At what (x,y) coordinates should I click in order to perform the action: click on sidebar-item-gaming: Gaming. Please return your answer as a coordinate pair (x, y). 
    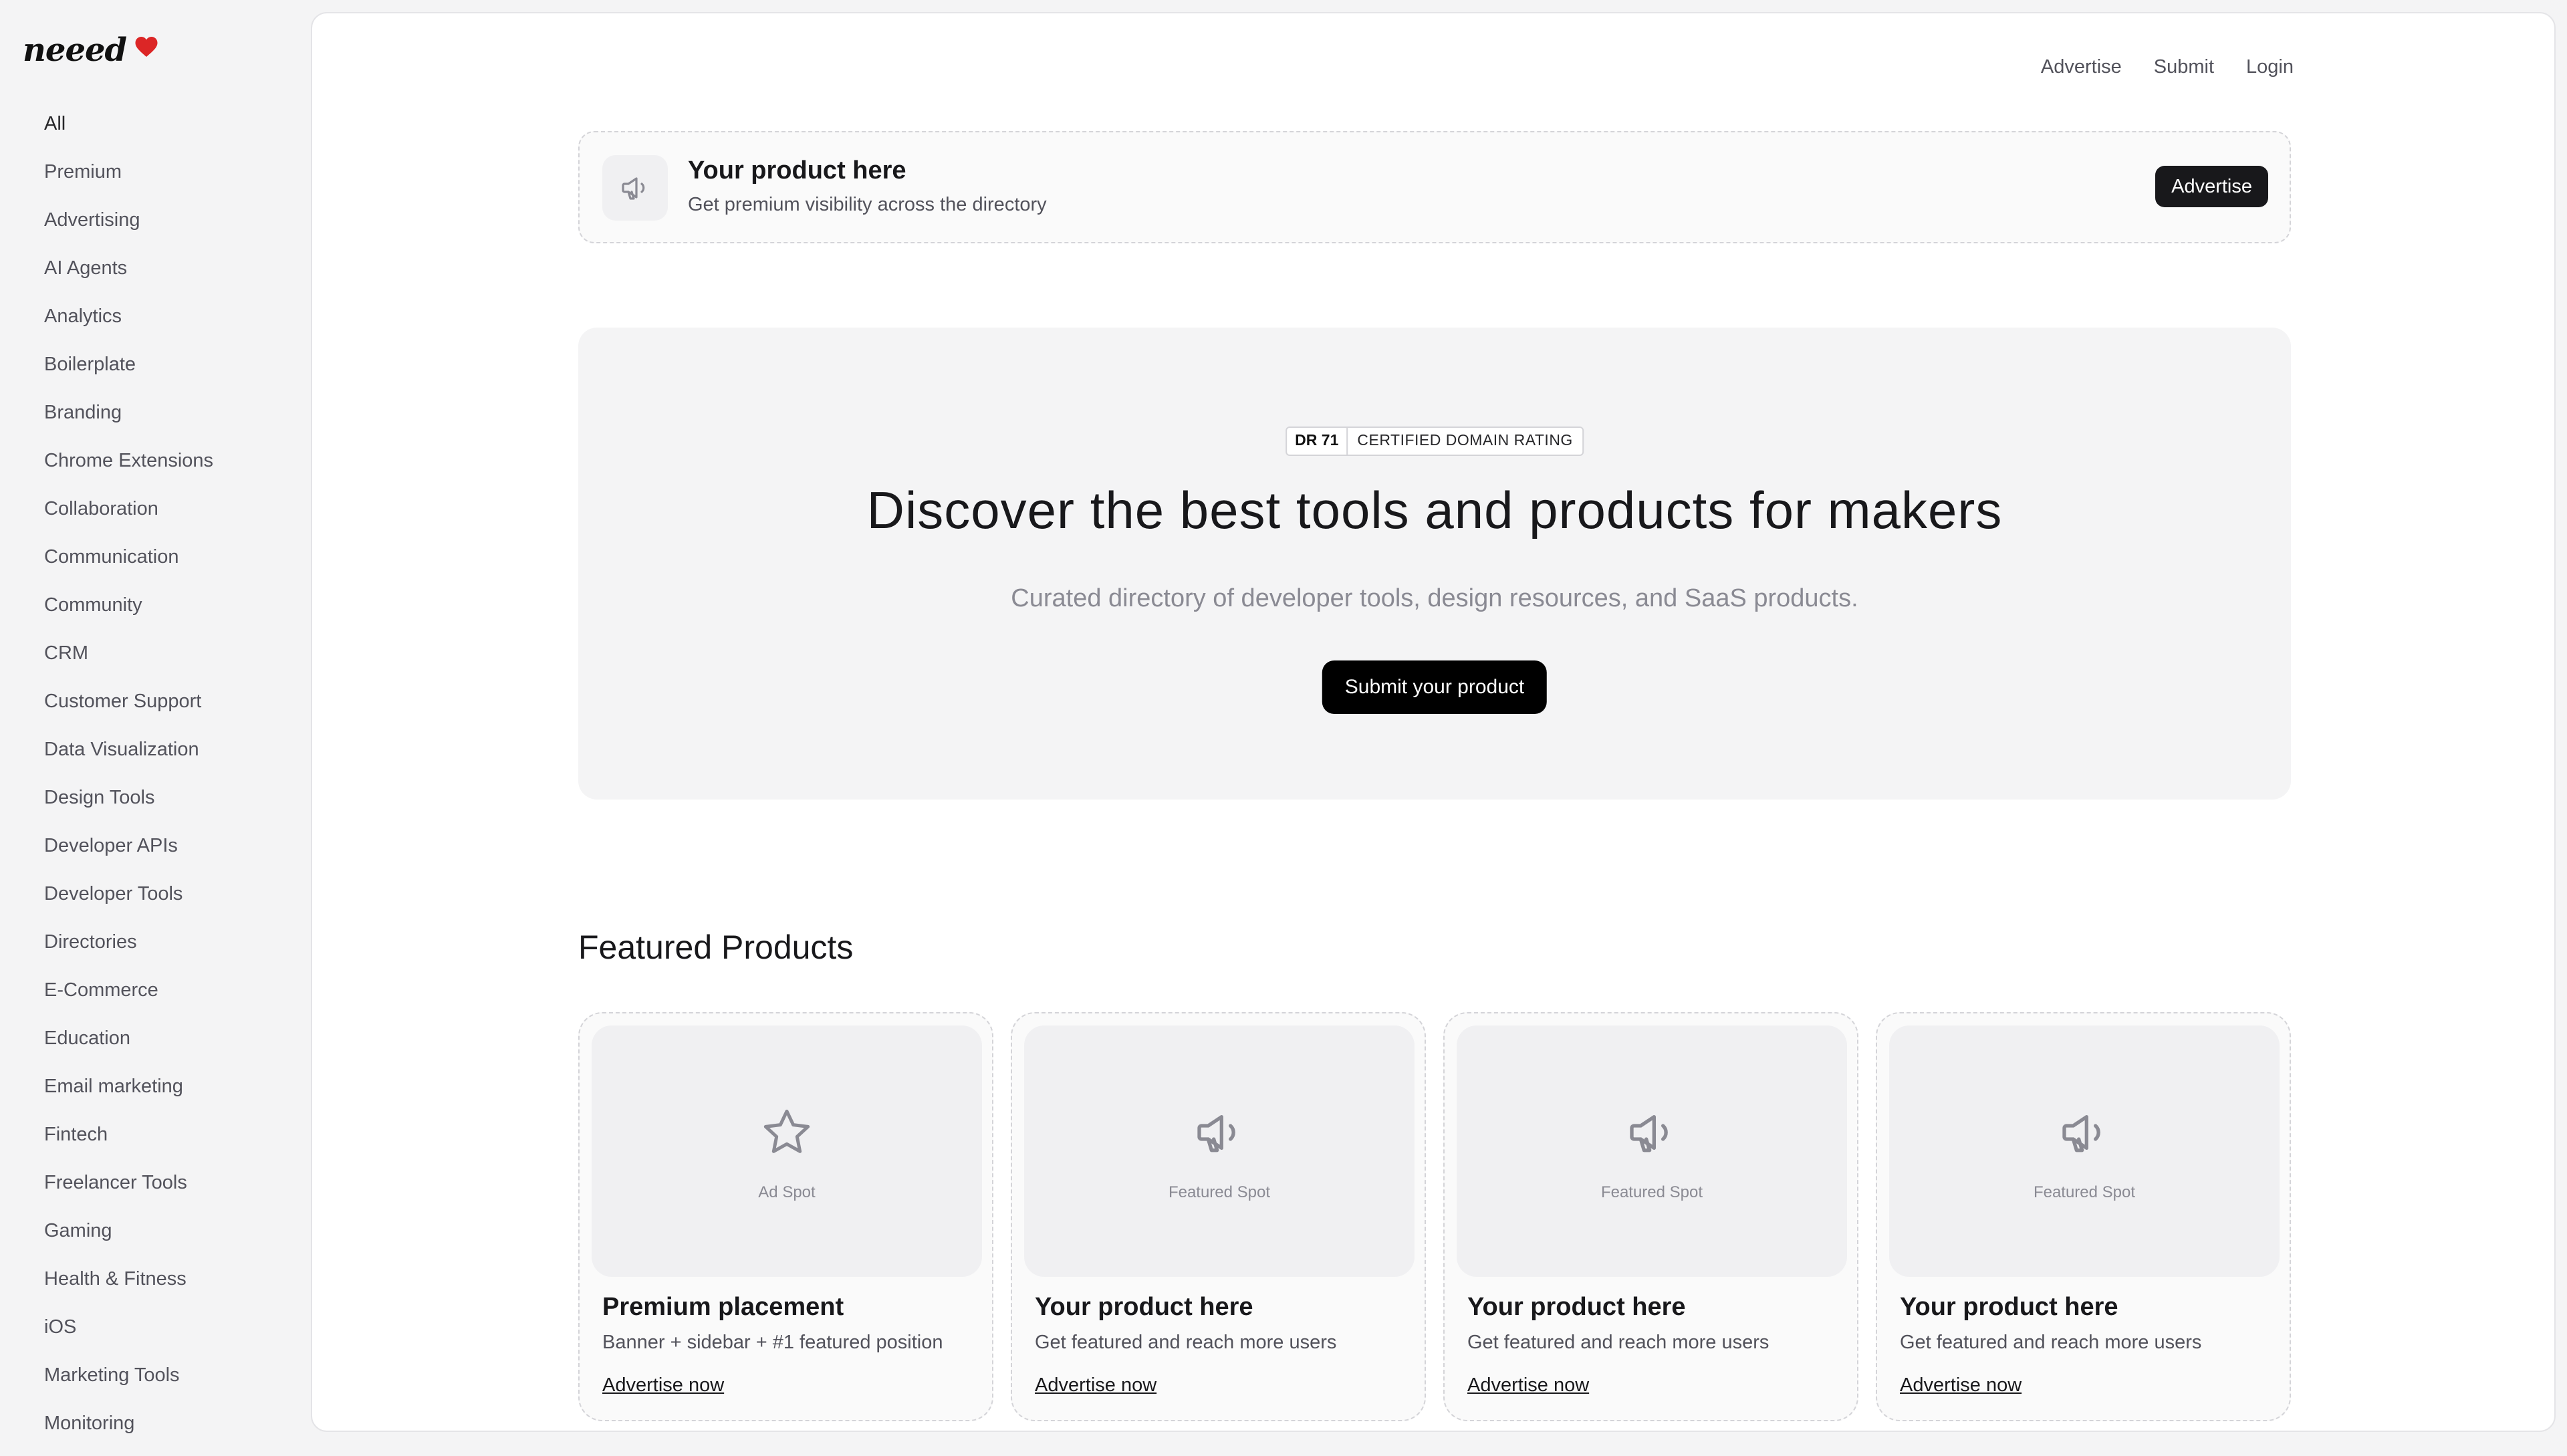
    Looking at the image, I should click on (128, 1239).